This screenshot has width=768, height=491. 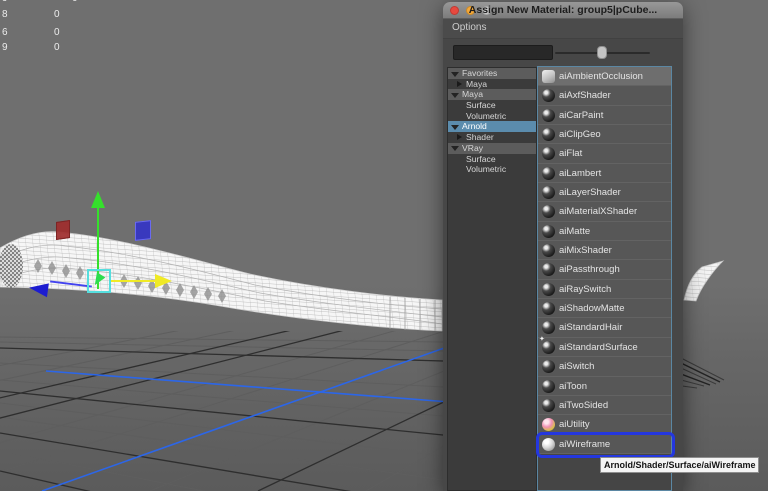 What do you see at coordinates (604, 367) in the screenshot?
I see `shader-list-item: aiSwitch` at bounding box center [604, 367].